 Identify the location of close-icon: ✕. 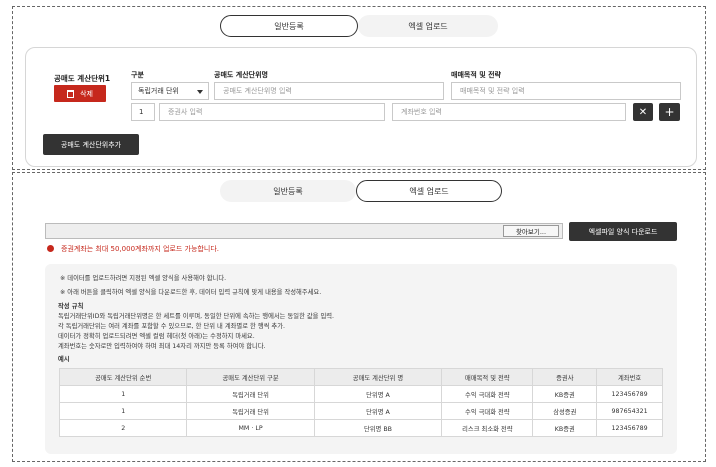
(643, 112).